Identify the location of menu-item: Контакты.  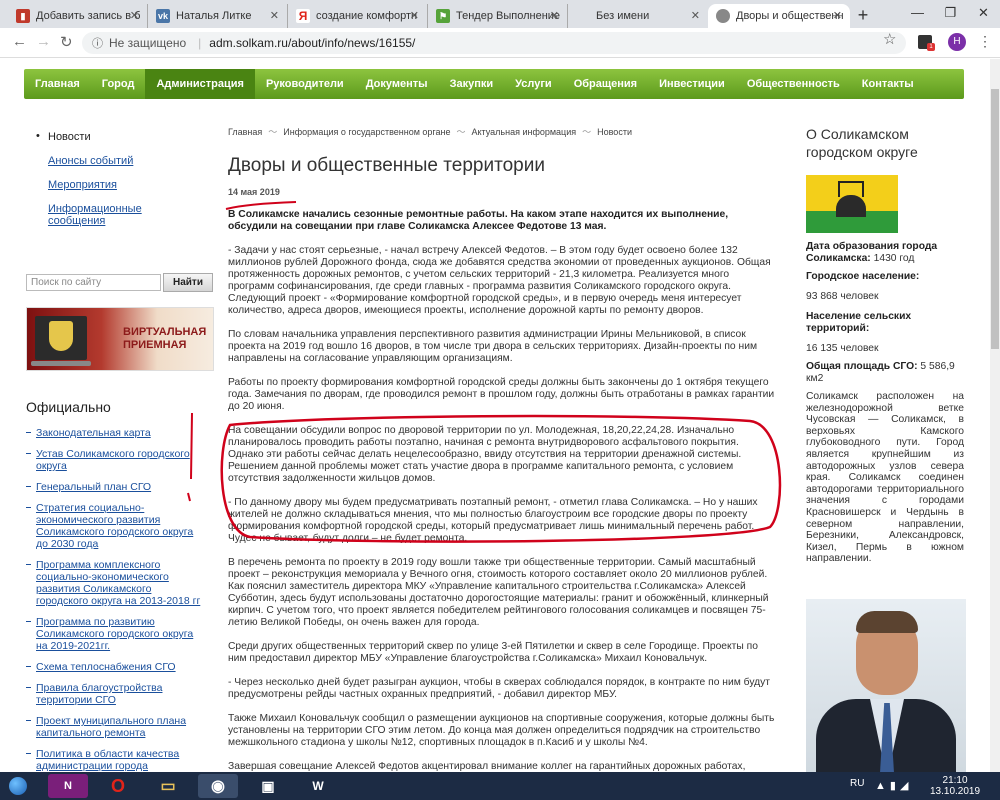
(888, 84).